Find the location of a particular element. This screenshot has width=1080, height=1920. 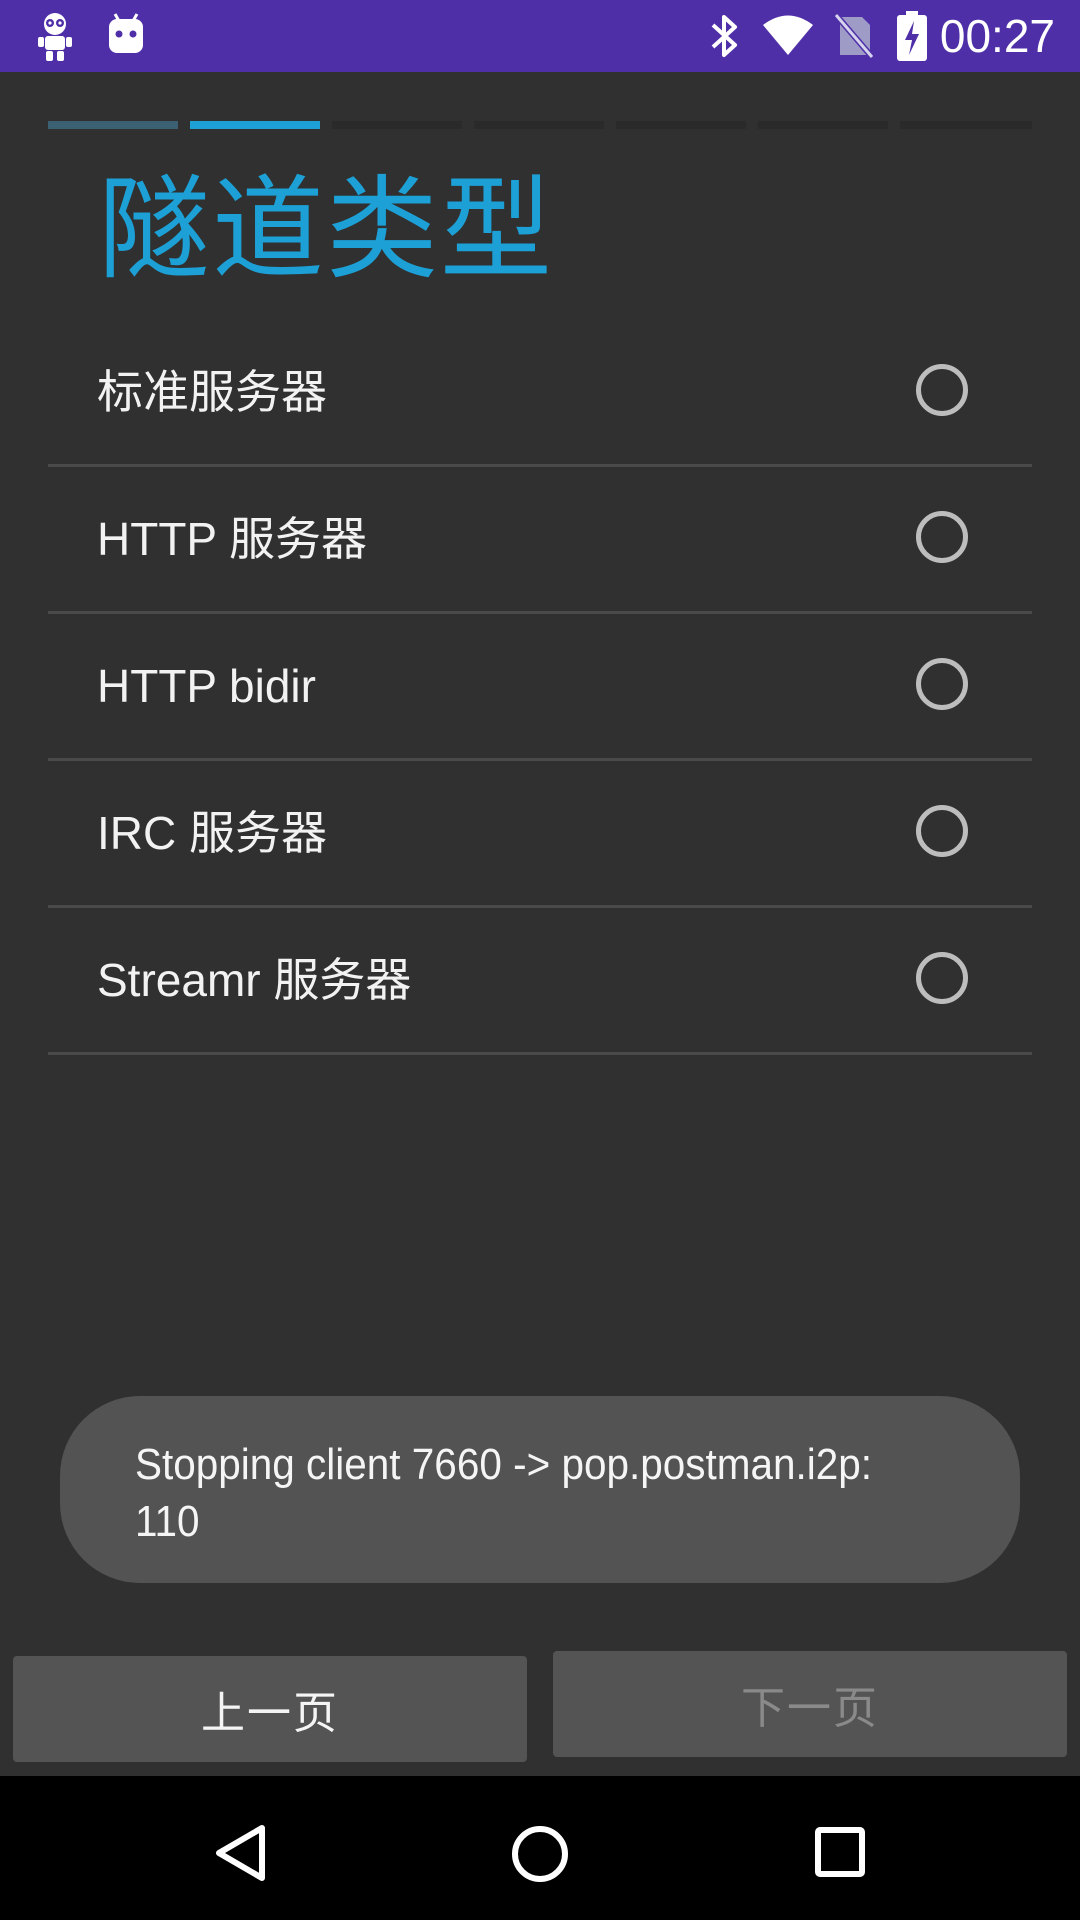

no-sim-icon is located at coordinates (854, 38).